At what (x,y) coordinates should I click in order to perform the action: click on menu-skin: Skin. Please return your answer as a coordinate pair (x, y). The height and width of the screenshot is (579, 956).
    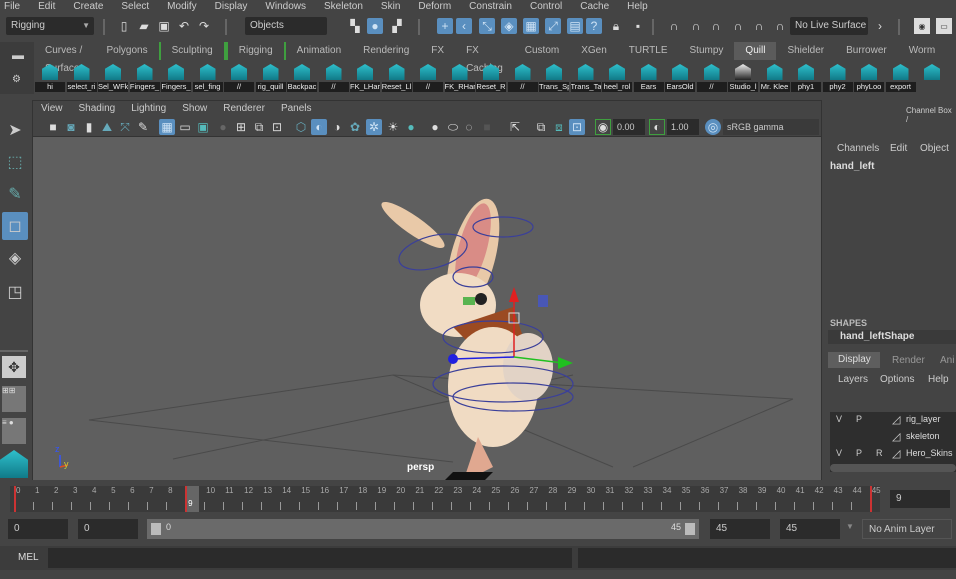
    Looking at the image, I should click on (388, 7).